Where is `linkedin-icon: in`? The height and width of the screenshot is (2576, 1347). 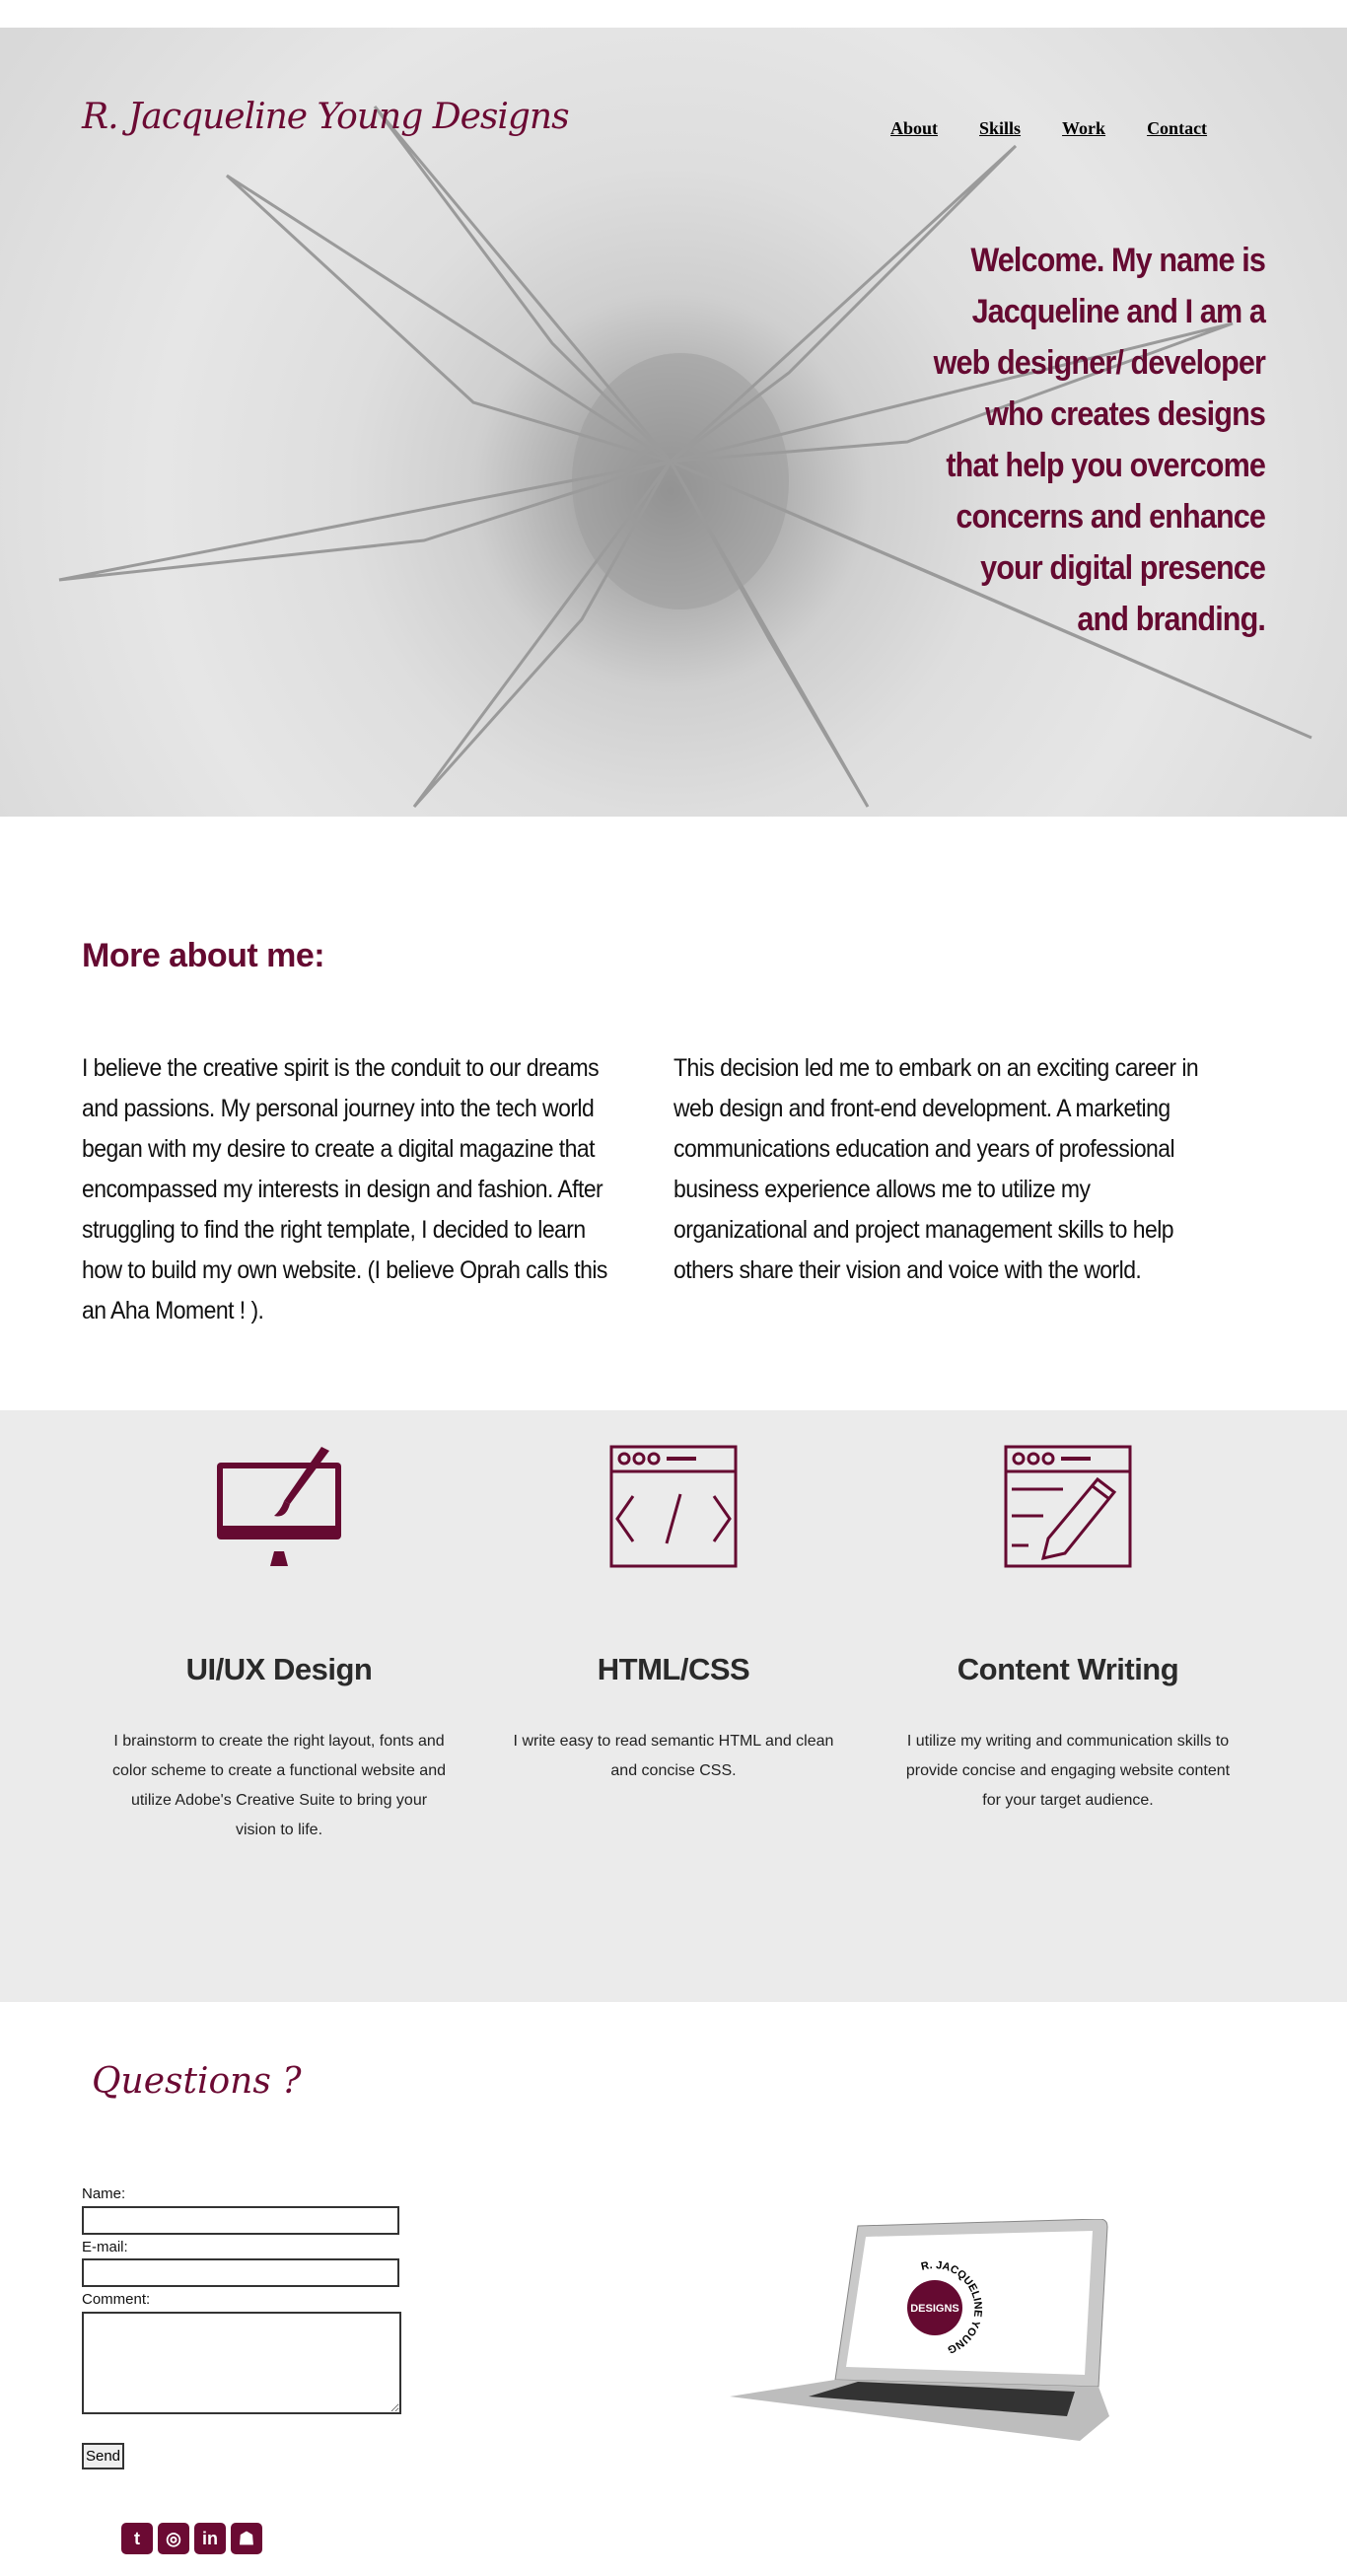
linkedin-icon: in is located at coordinates (210, 2538).